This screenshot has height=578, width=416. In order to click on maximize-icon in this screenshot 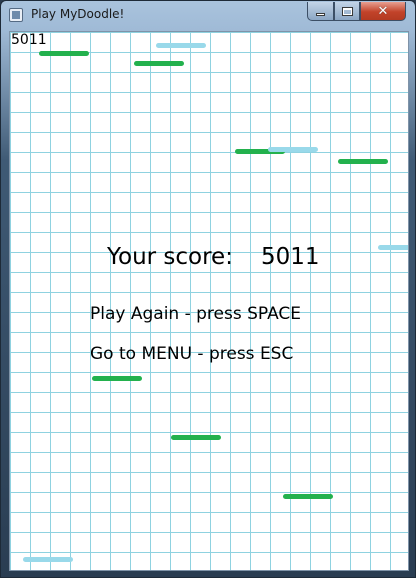, I will do `click(347, 11)`.